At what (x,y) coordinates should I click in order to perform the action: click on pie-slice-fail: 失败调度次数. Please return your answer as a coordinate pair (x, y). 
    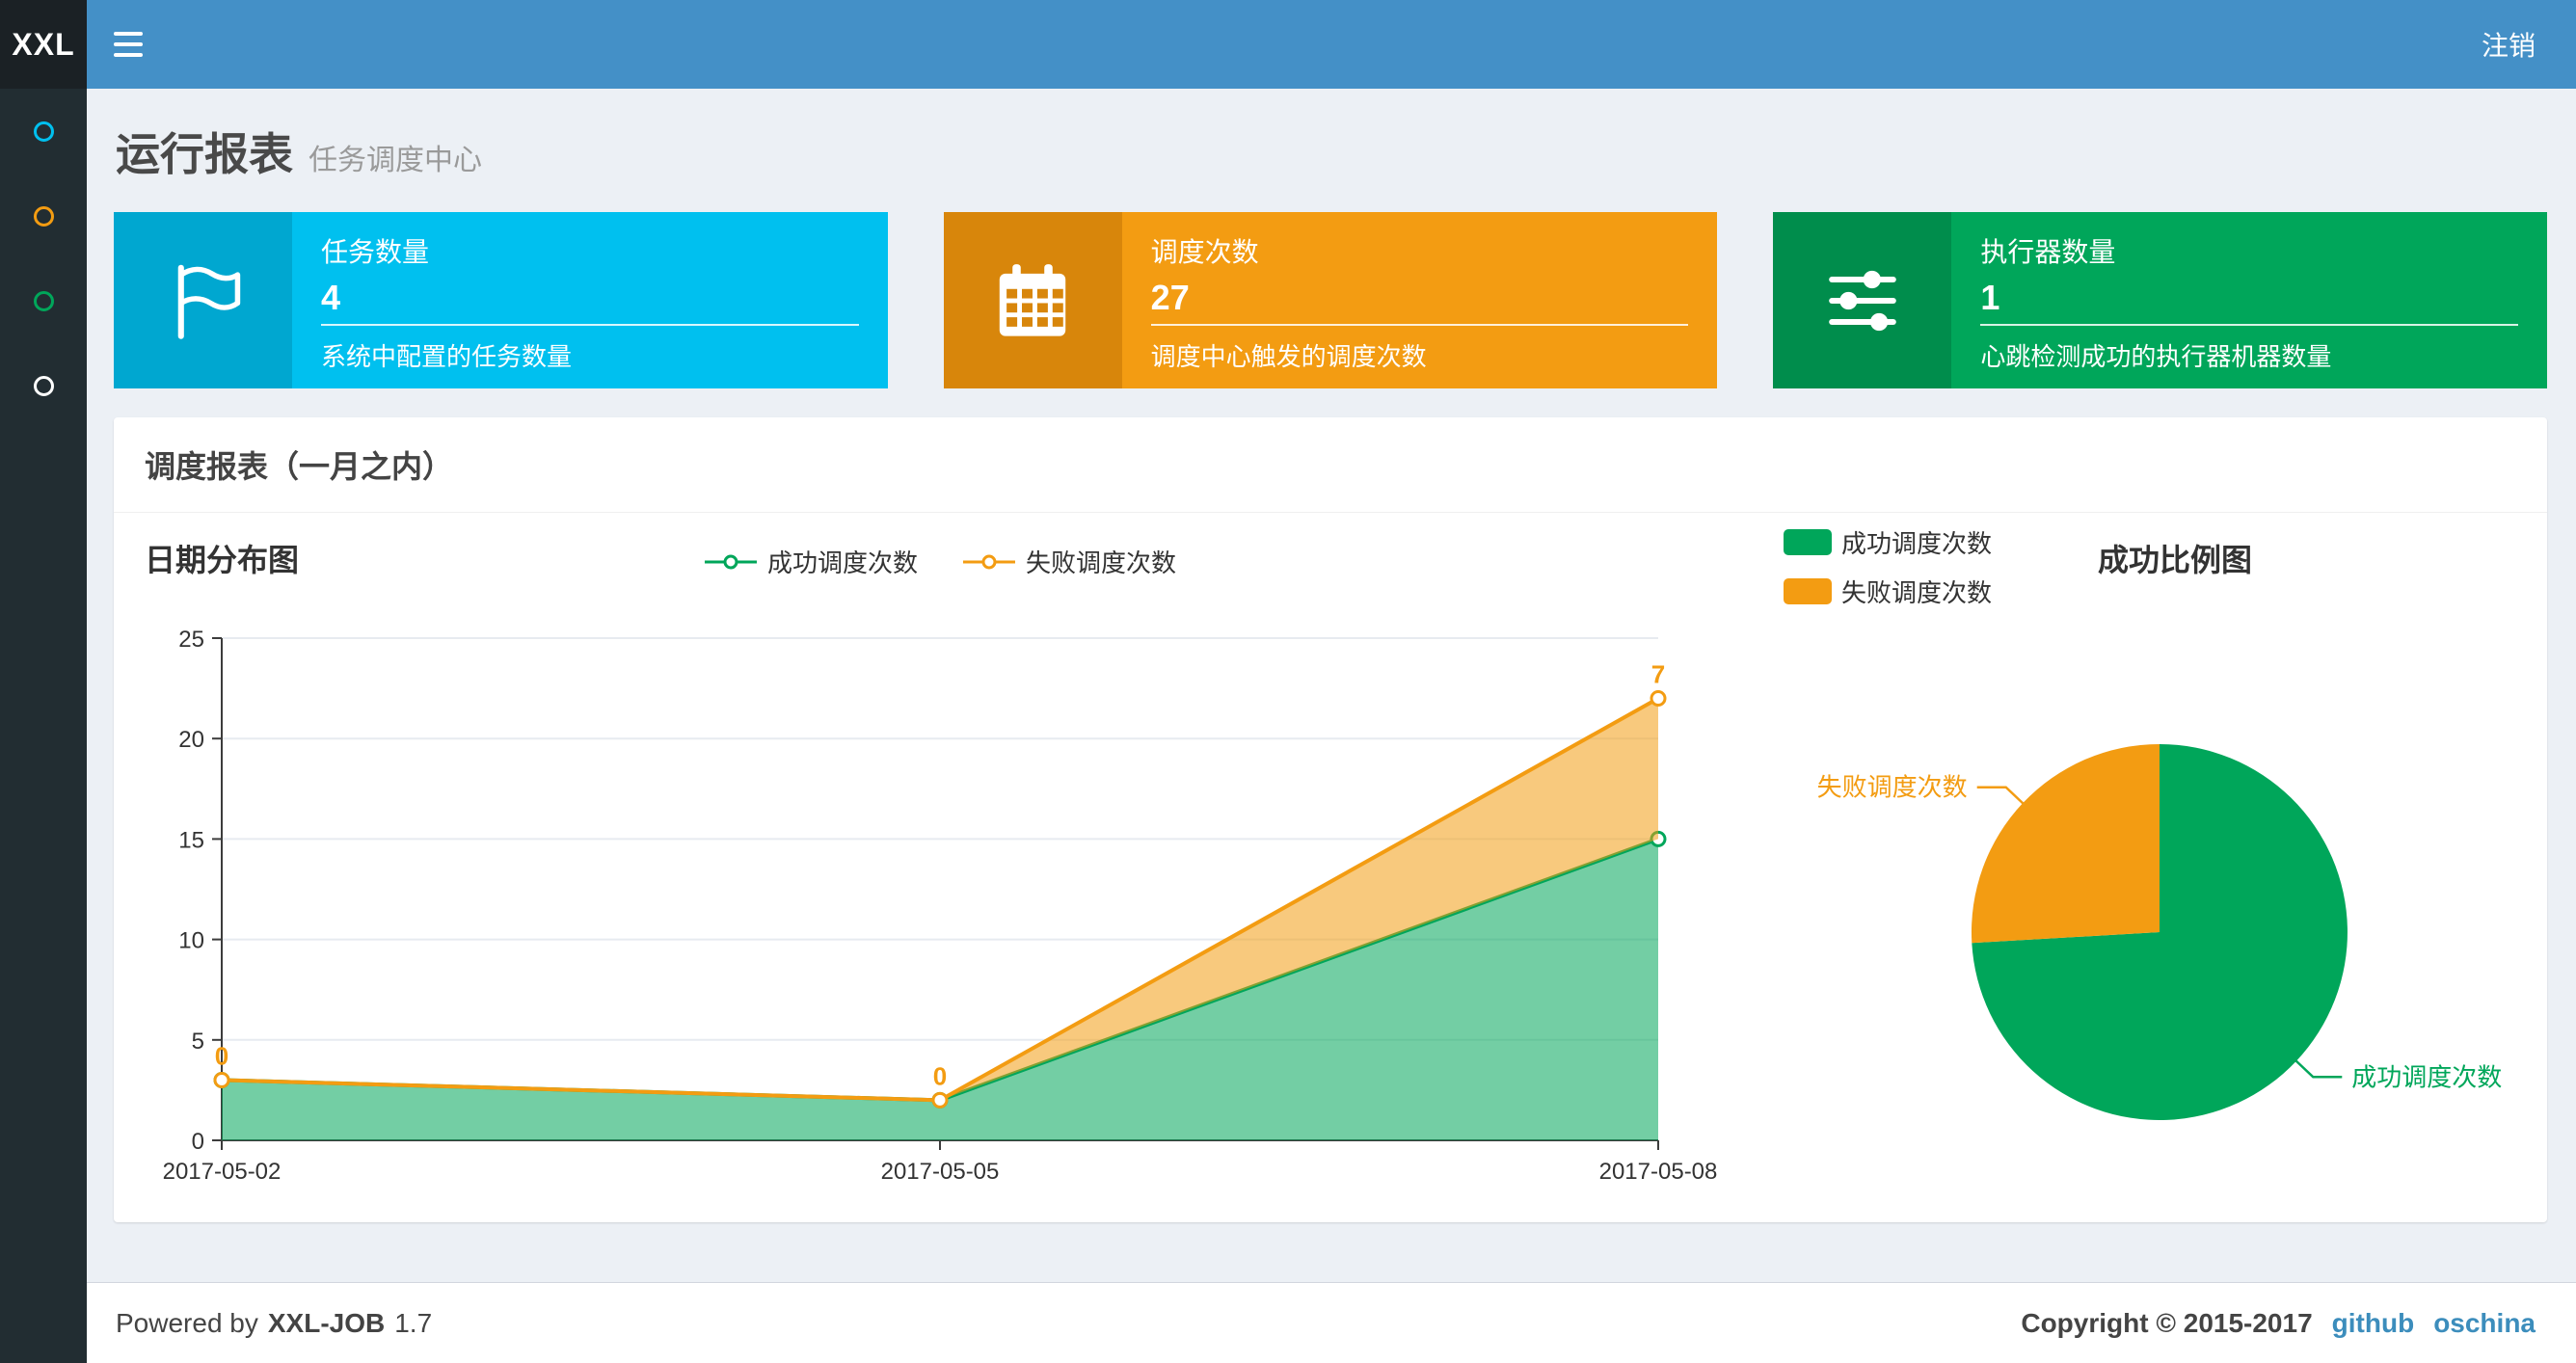
    Looking at the image, I should click on (1988, 844).